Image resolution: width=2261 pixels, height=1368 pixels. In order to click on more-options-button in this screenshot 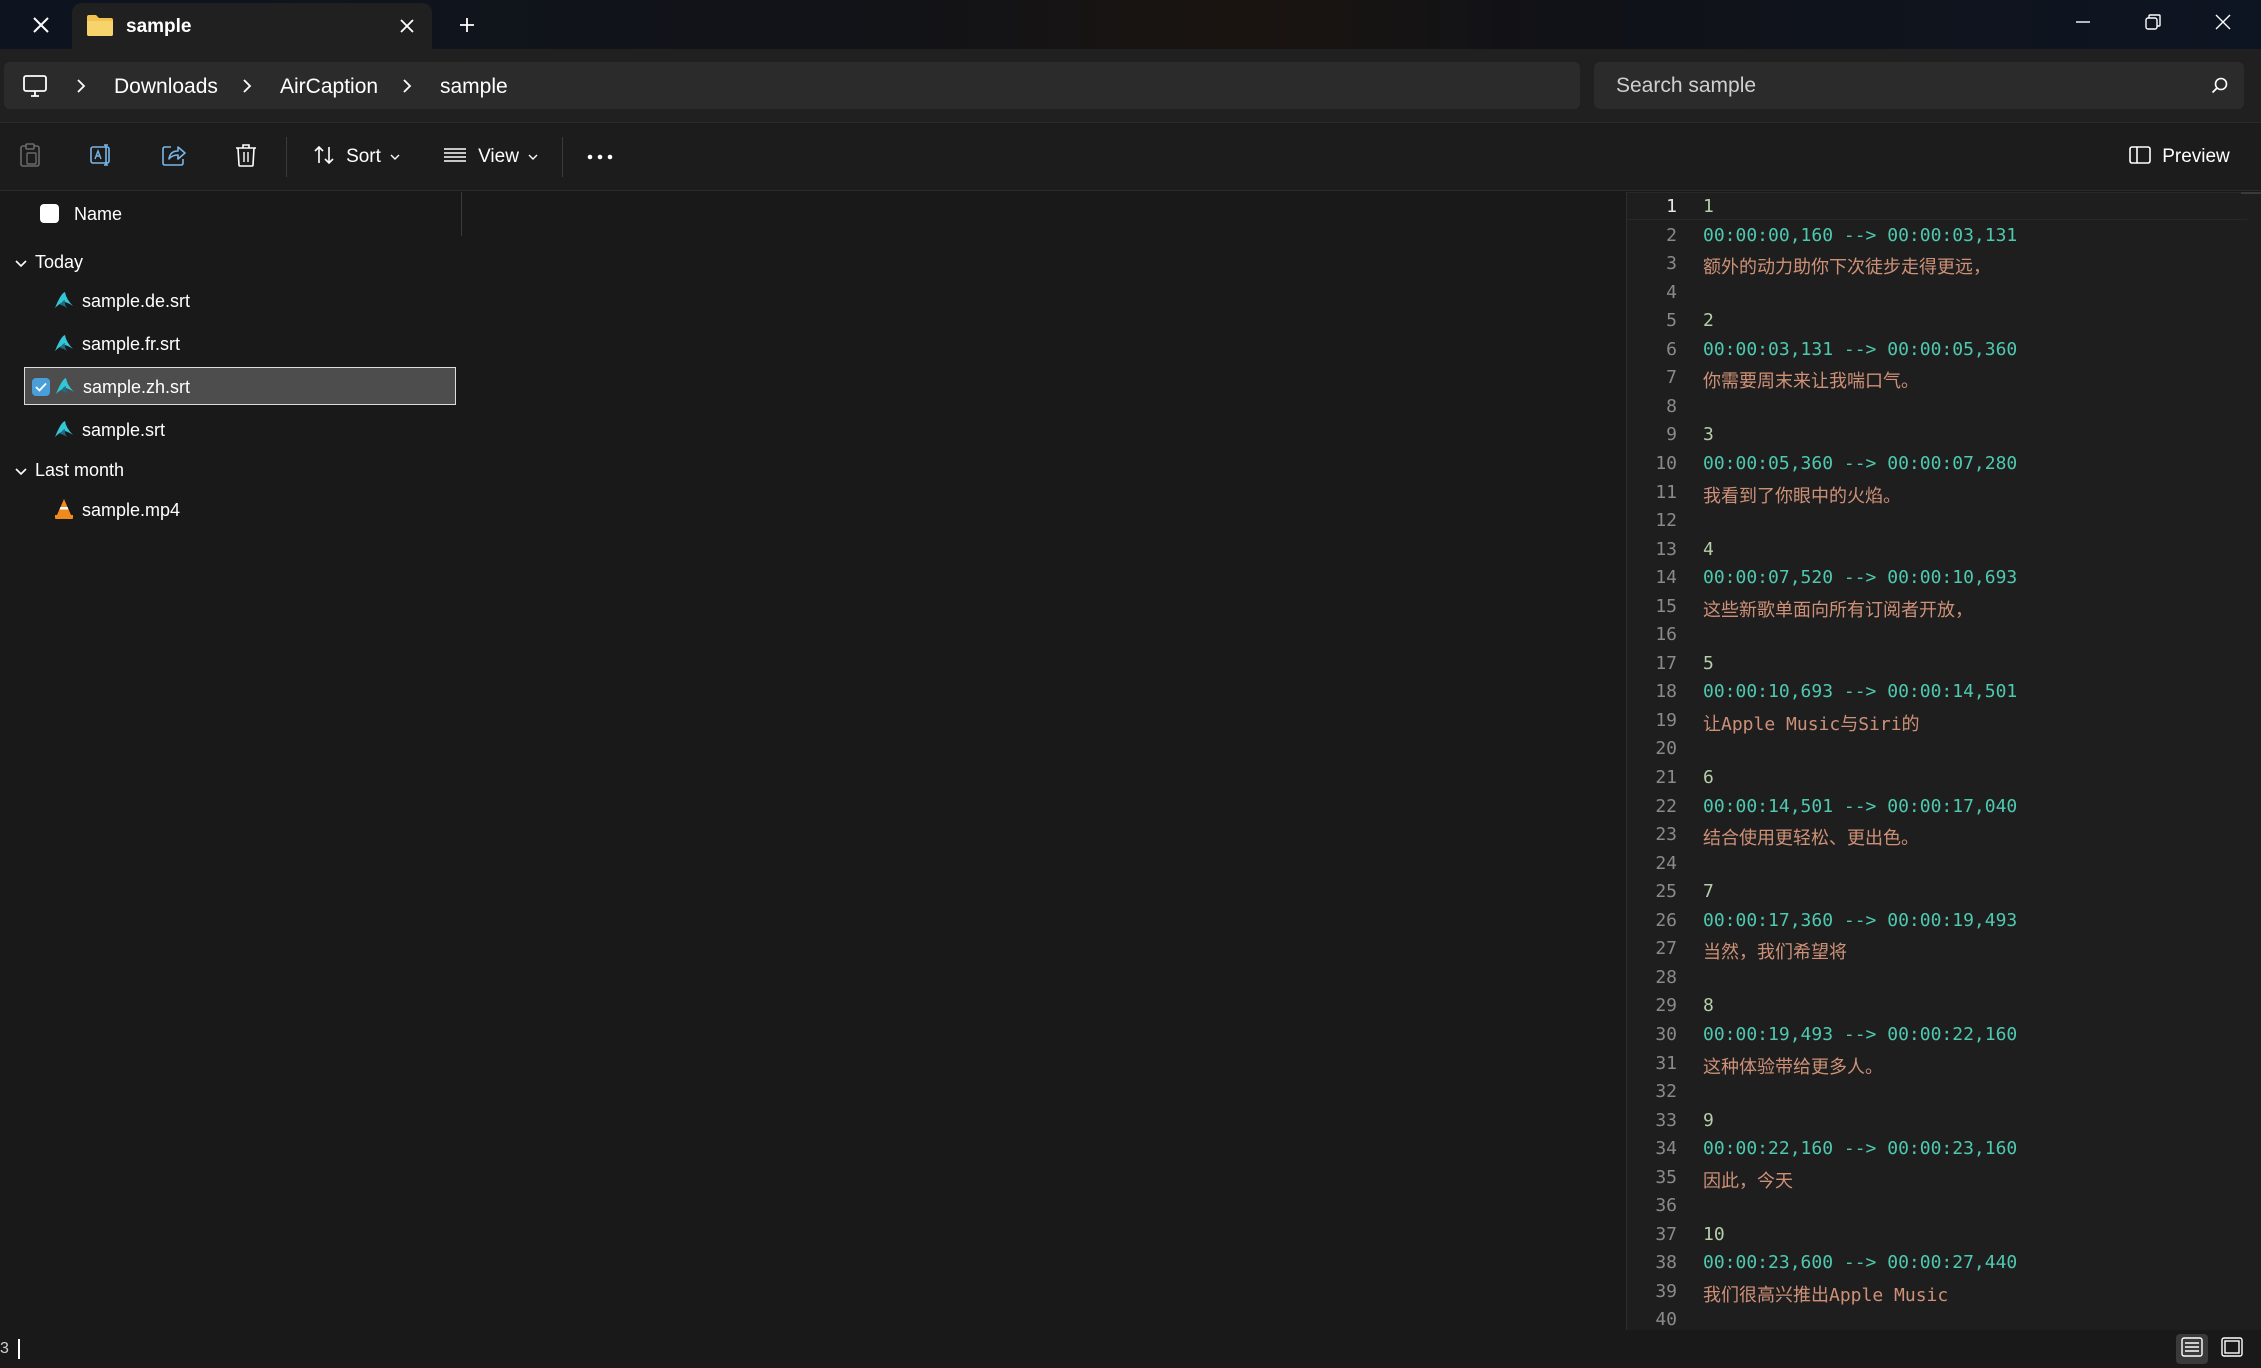, I will do `click(600, 157)`.